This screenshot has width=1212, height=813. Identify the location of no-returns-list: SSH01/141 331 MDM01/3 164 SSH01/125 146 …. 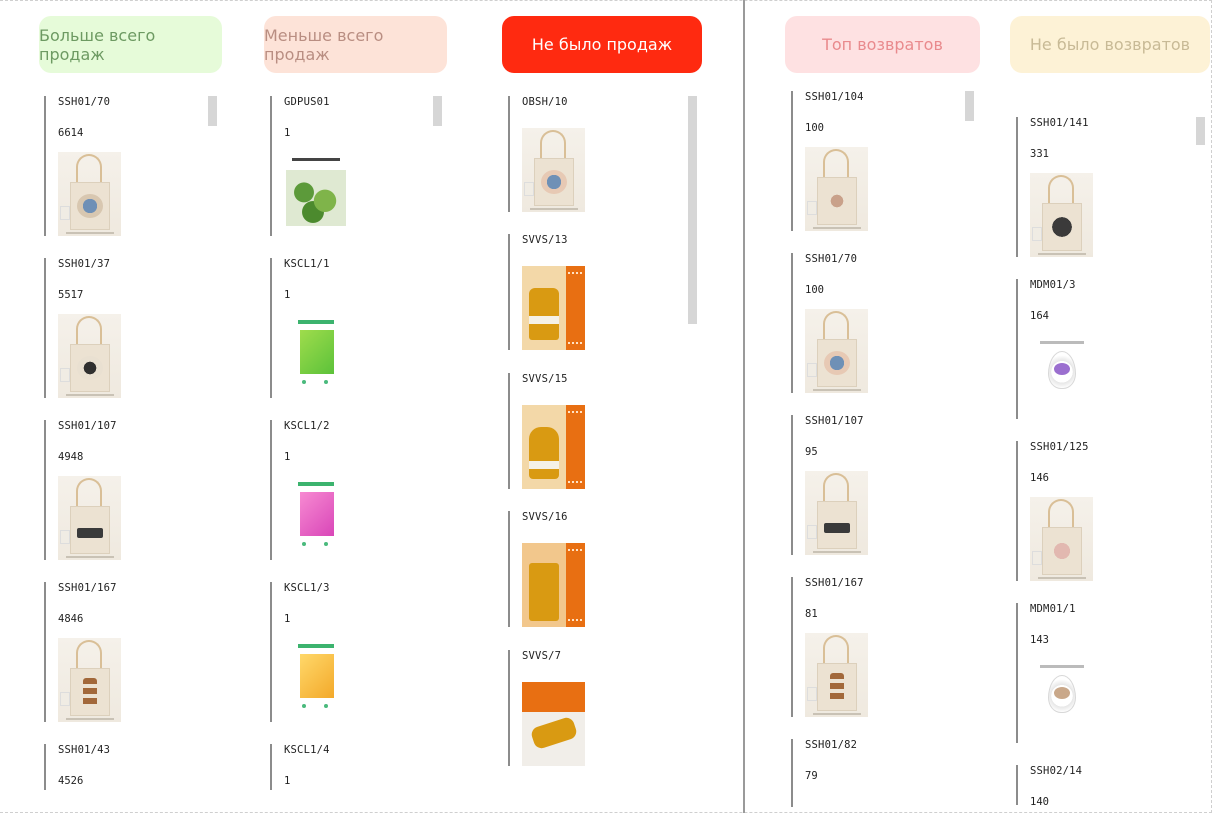
(1113, 461).